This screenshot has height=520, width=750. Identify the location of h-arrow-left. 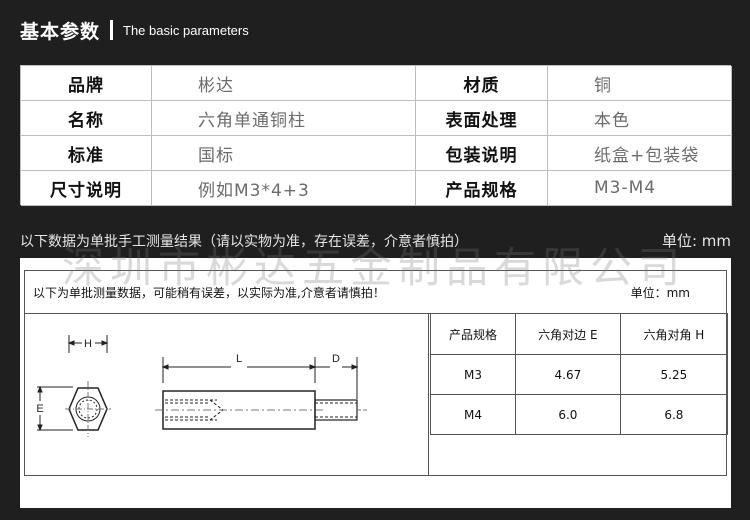
(71, 343).